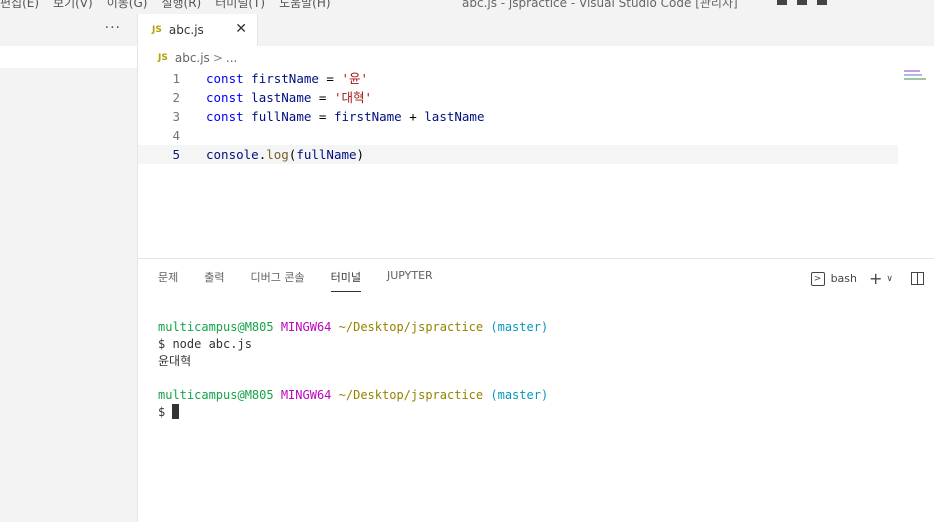  What do you see at coordinates (413, 116) in the screenshot?
I see `code-token: +` at bounding box center [413, 116].